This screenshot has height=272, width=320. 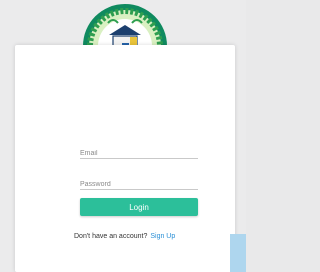 What do you see at coordinates (162, 236) in the screenshot?
I see `signup-link: Sign Up` at bounding box center [162, 236].